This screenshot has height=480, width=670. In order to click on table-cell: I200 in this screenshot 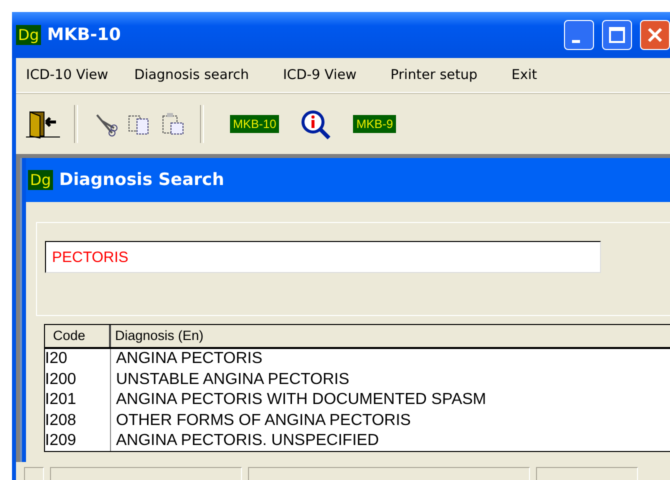, I will do `click(78, 380)`.